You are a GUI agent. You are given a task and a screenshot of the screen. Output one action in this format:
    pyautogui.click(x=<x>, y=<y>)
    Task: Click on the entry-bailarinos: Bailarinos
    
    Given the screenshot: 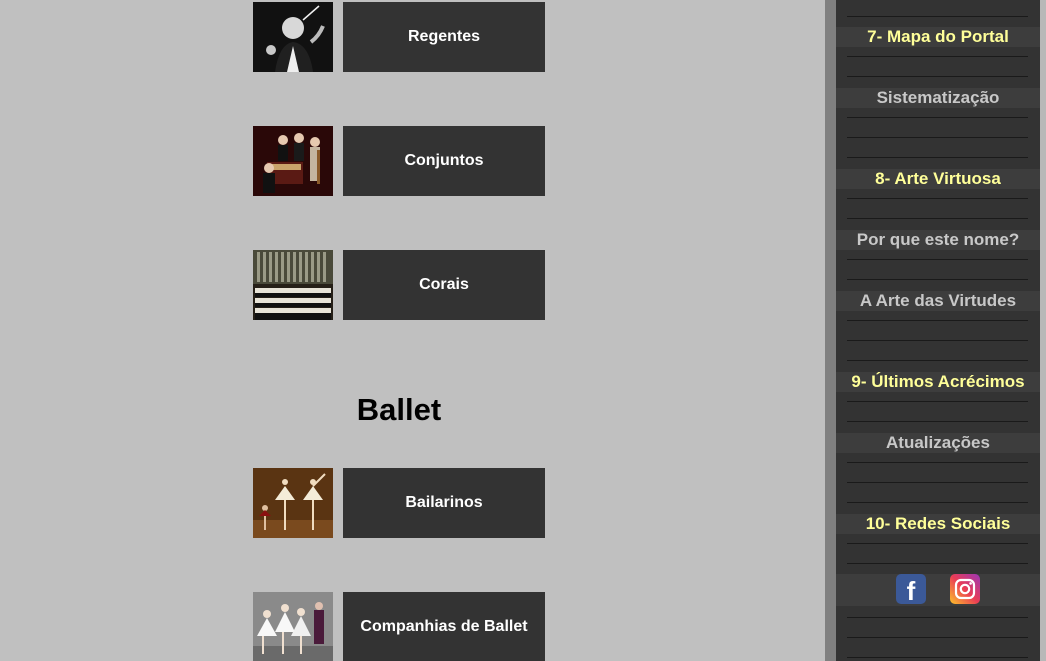 What is the action you would take?
    pyautogui.click(x=399, y=503)
    